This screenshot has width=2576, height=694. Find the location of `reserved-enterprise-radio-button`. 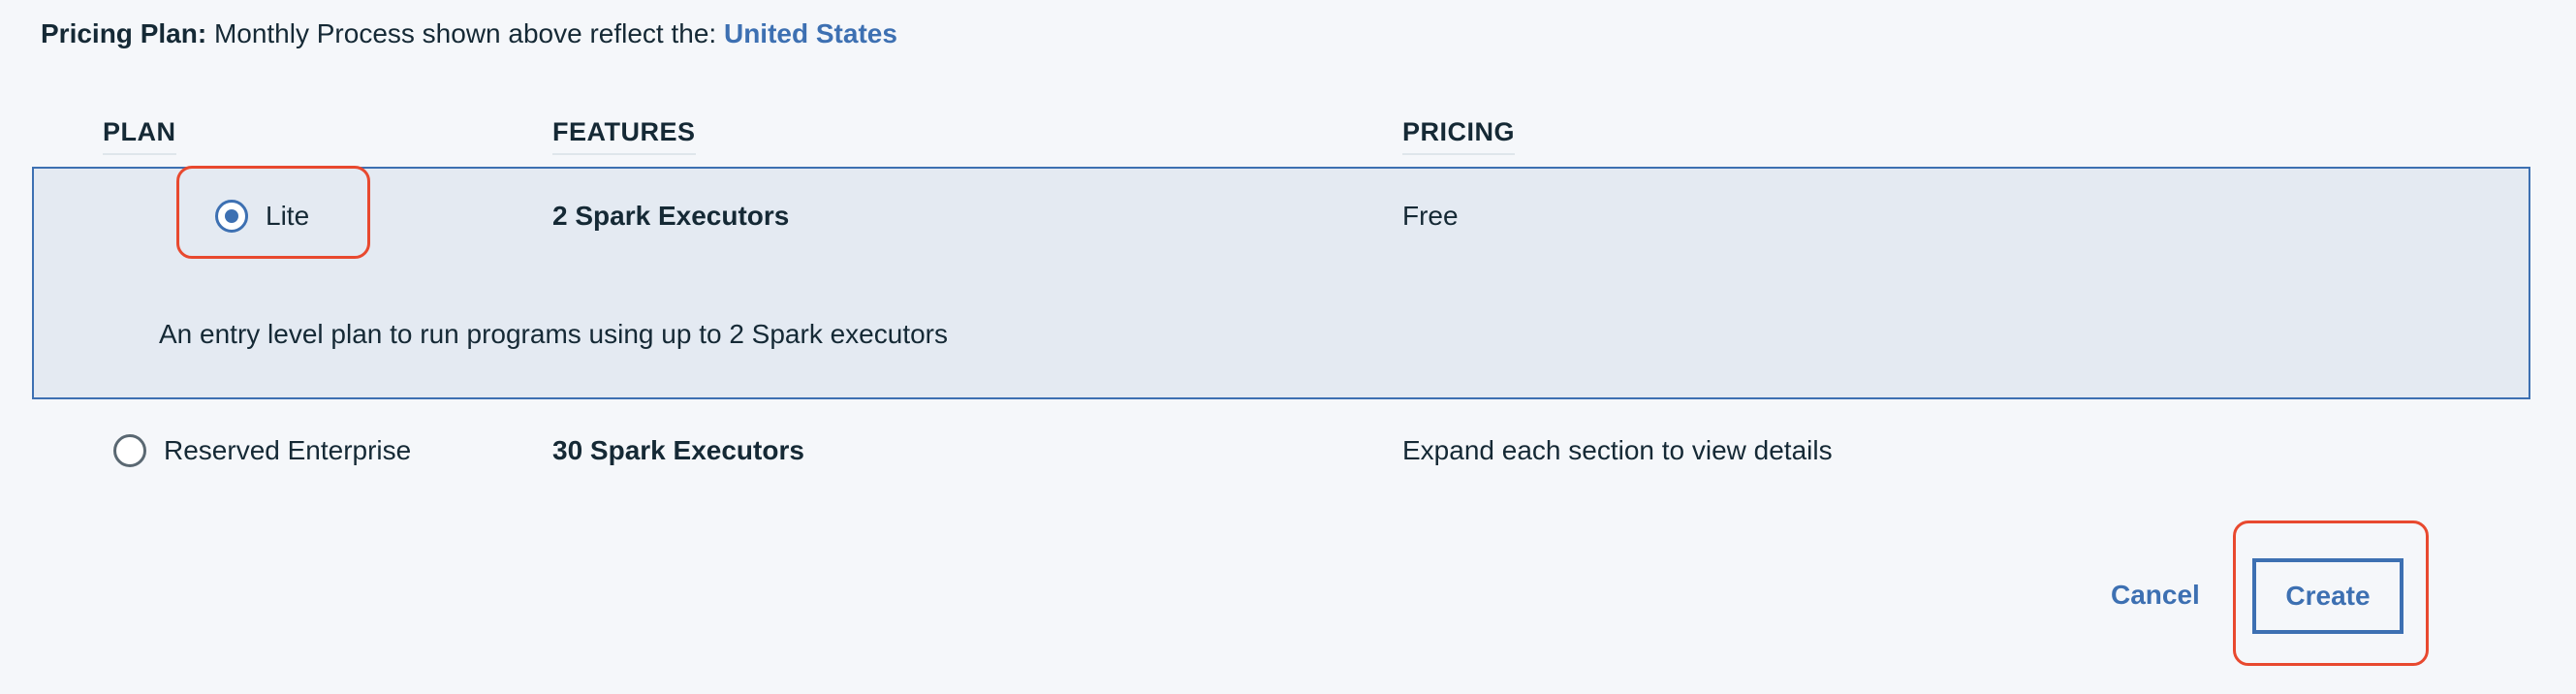

reserved-enterprise-radio-button is located at coordinates (129, 450).